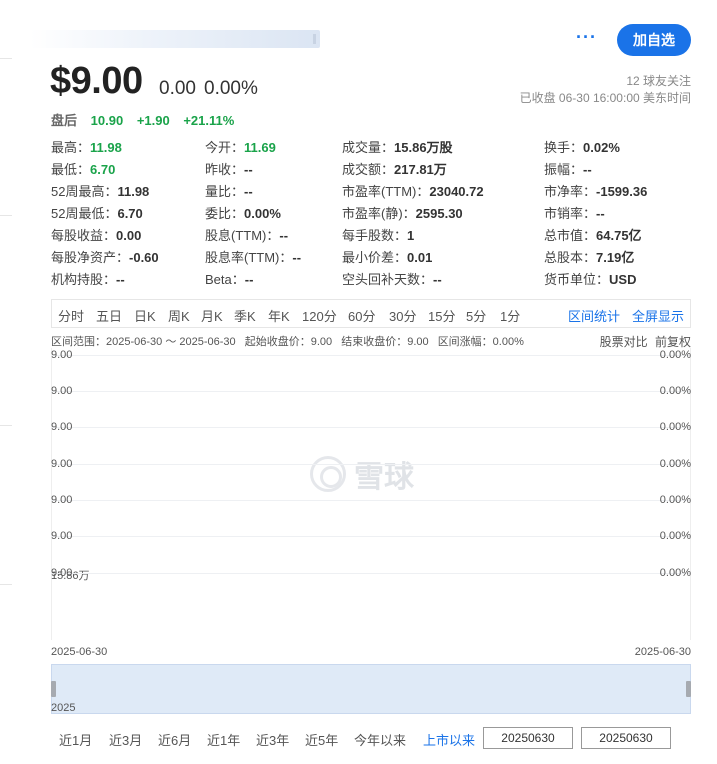 The height and width of the screenshot is (764, 717). Describe the element at coordinates (129, 235) in the screenshot. I see `quote-value: 0.00` at that location.